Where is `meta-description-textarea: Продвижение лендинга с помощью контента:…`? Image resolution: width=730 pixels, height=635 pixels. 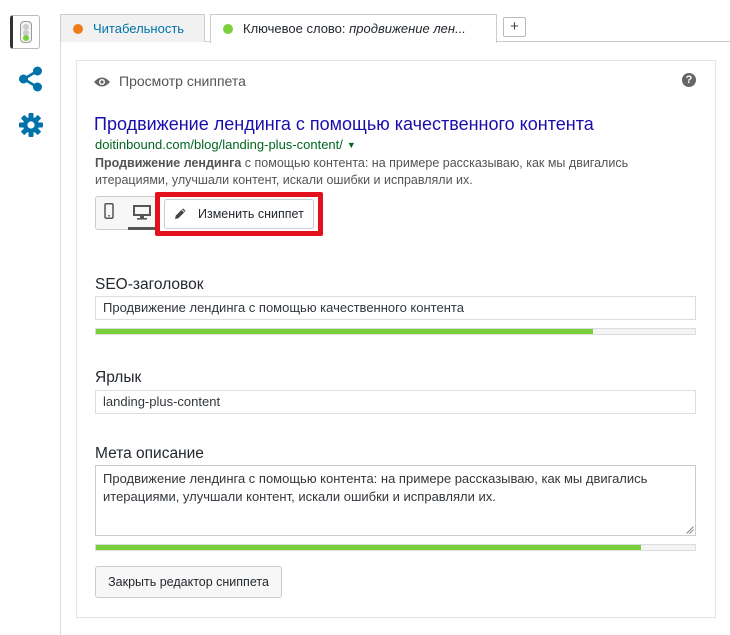
meta-description-textarea: Продвижение лендинга с помощью контента:… is located at coordinates (395, 500).